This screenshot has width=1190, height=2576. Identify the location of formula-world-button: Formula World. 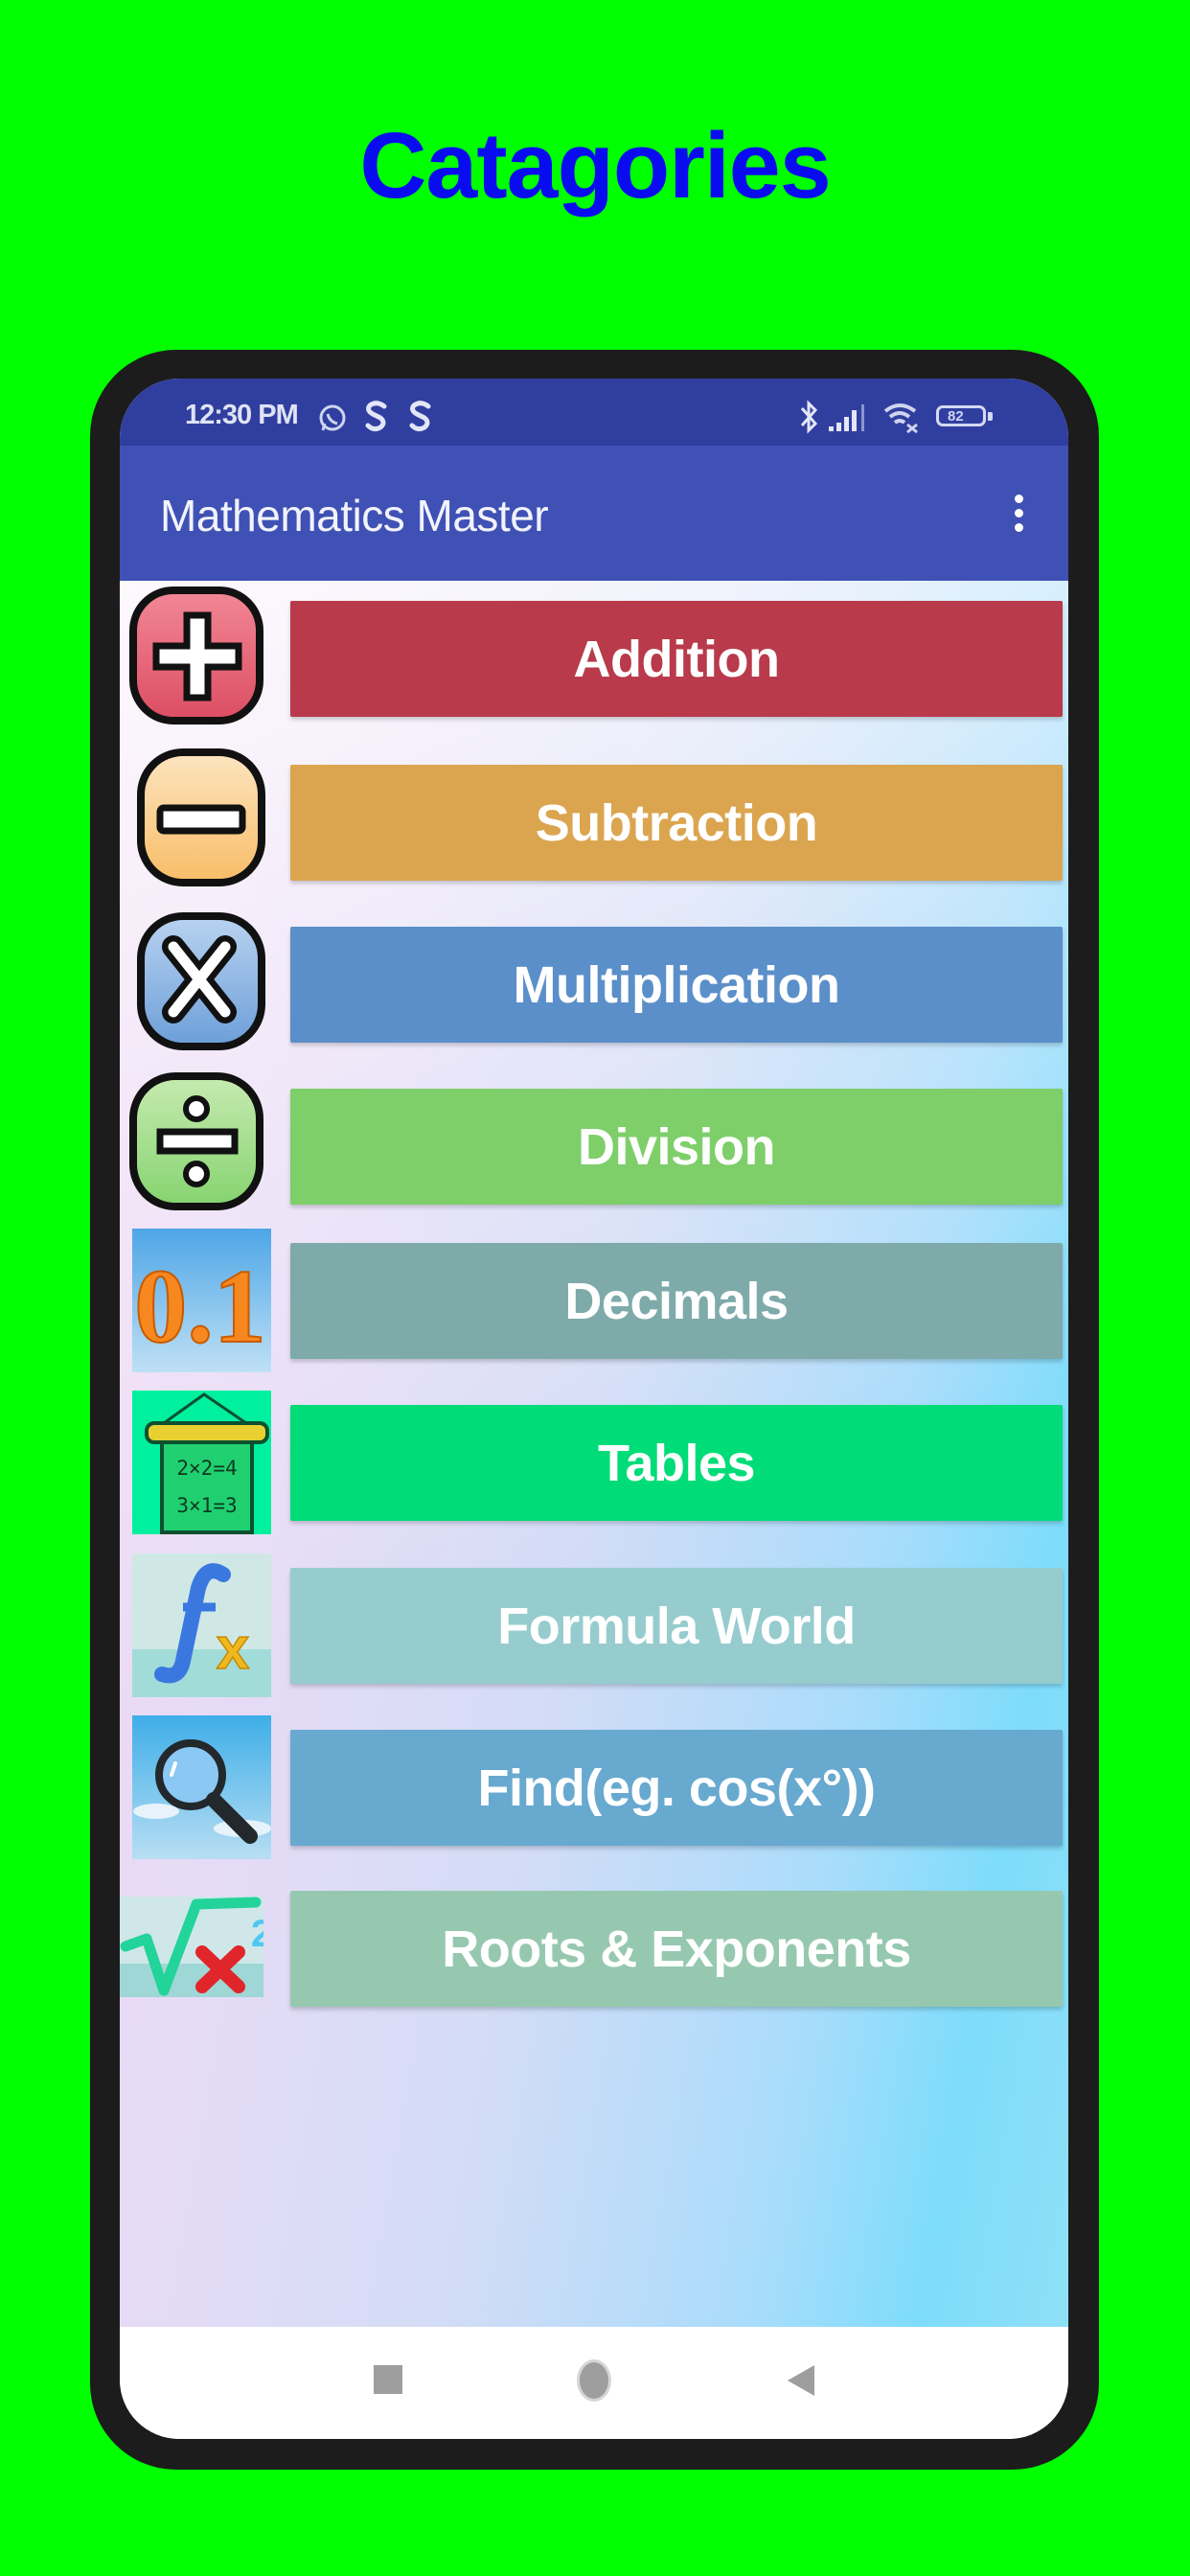
(677, 1626).